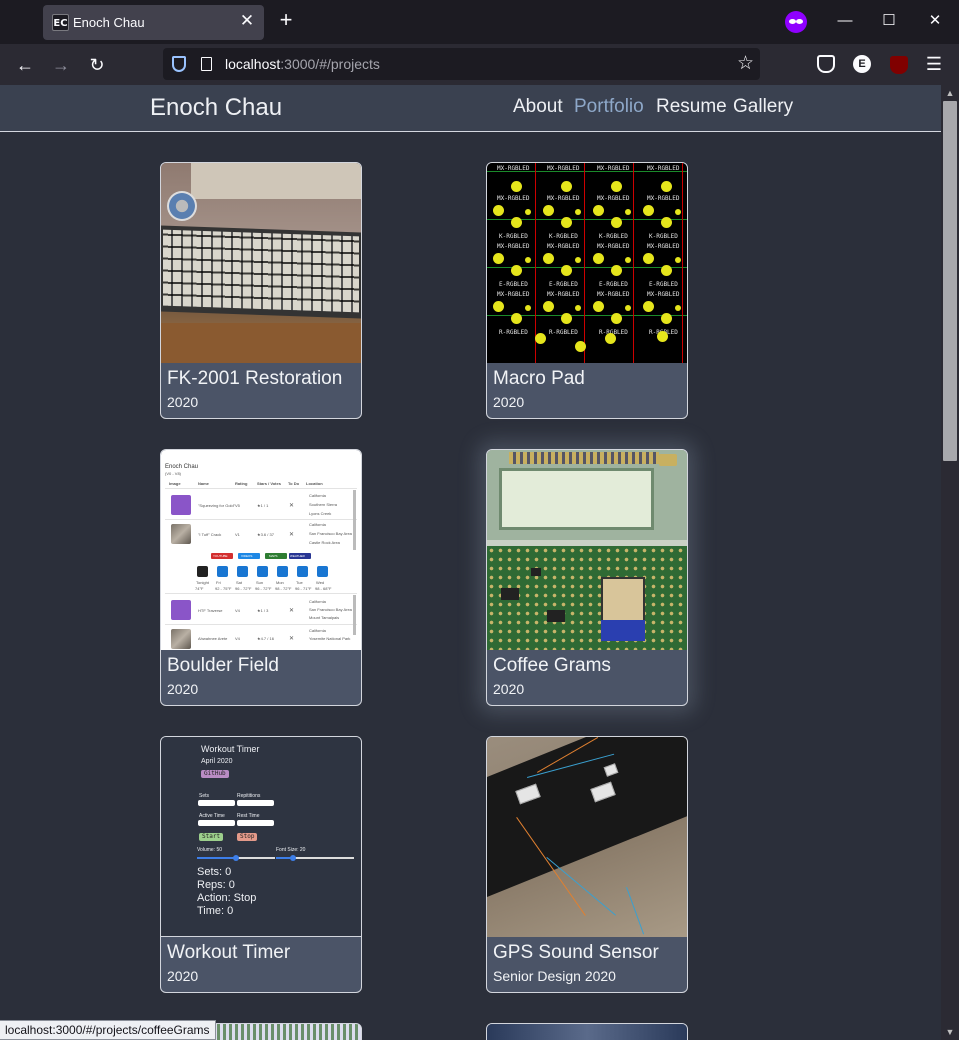 The width and height of the screenshot is (959, 1040). I want to click on project-card-fk2001: FK-2001 Restoration 2020, so click(261, 290).